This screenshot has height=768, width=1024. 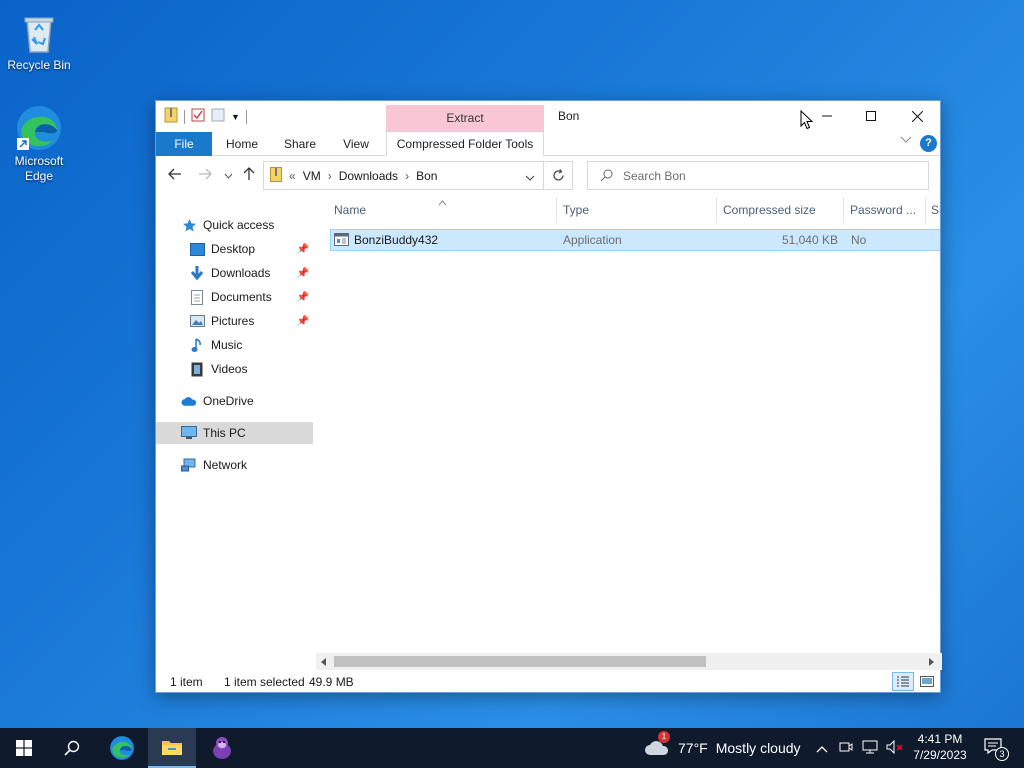 I want to click on nav-quick-access: Quick access, so click(x=234, y=225).